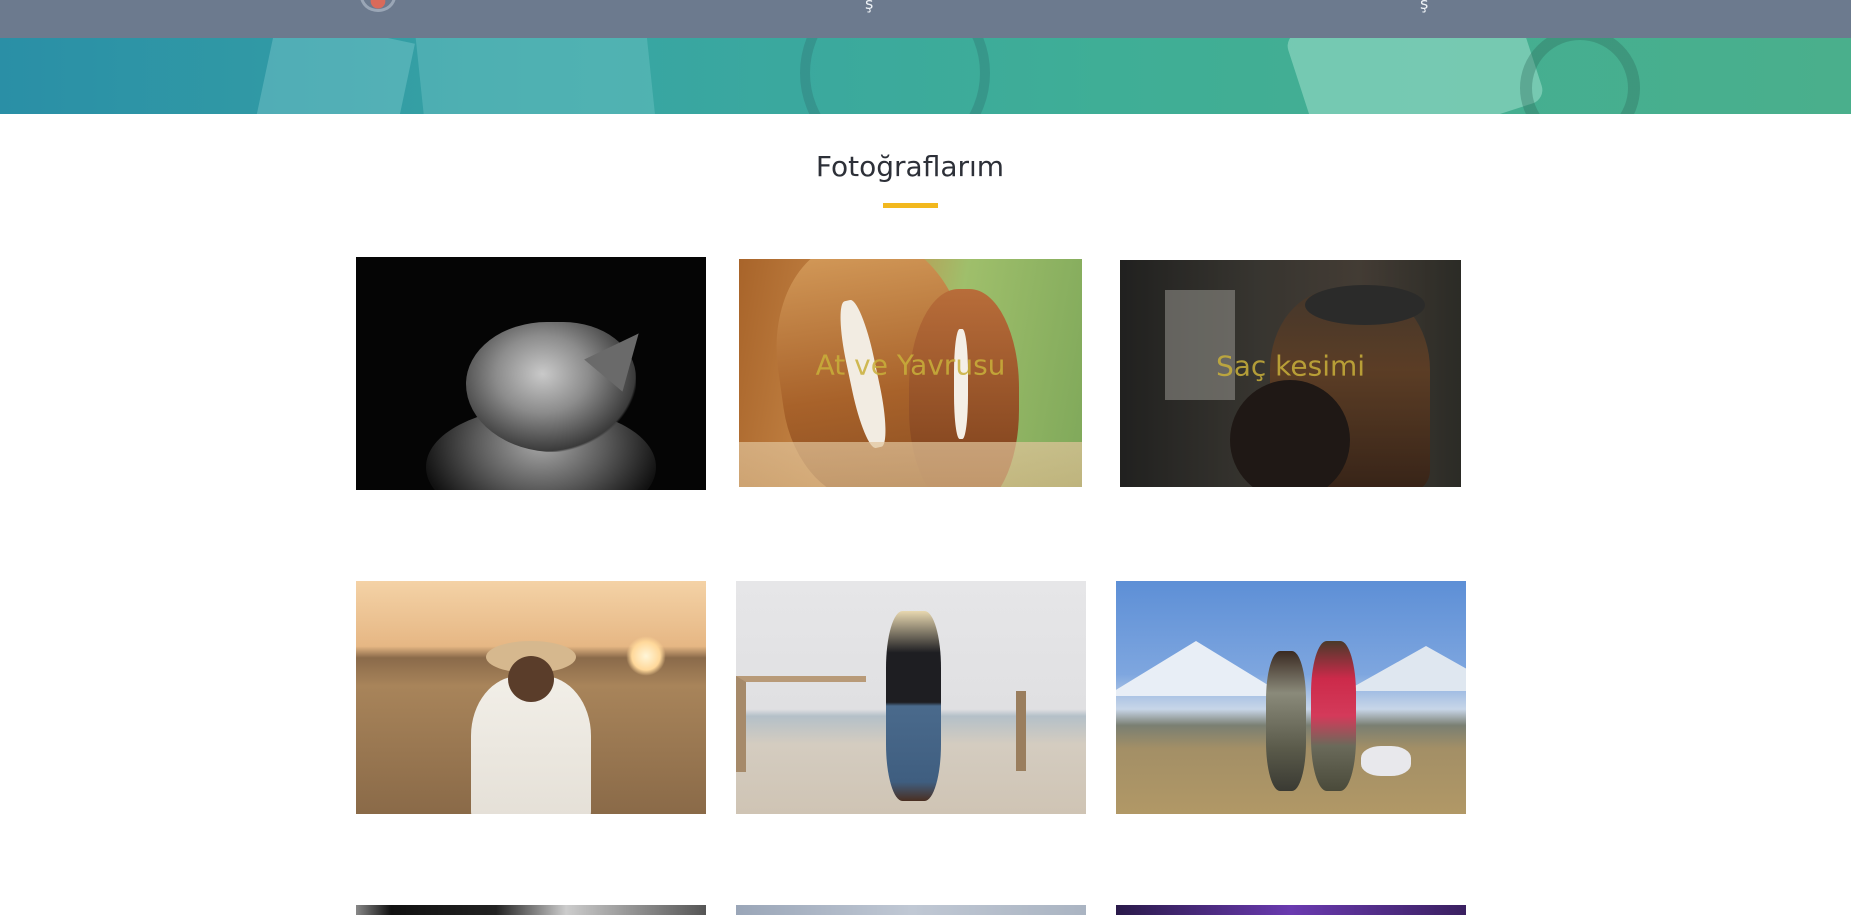 The image size is (1851, 915). I want to click on gallery-photo-cat, so click(531, 373).